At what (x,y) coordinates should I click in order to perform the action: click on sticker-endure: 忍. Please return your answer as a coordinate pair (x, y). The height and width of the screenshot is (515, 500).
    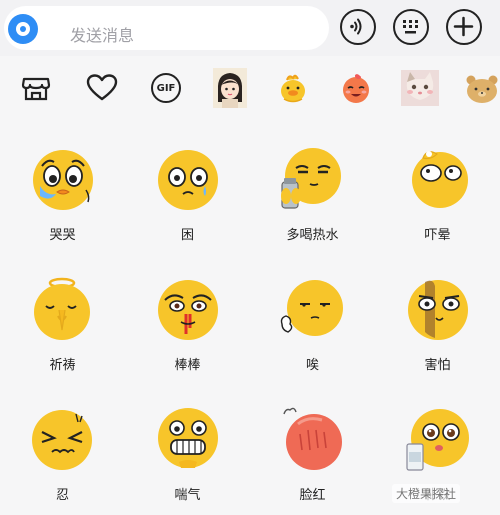
    Looking at the image, I should click on (62, 447).